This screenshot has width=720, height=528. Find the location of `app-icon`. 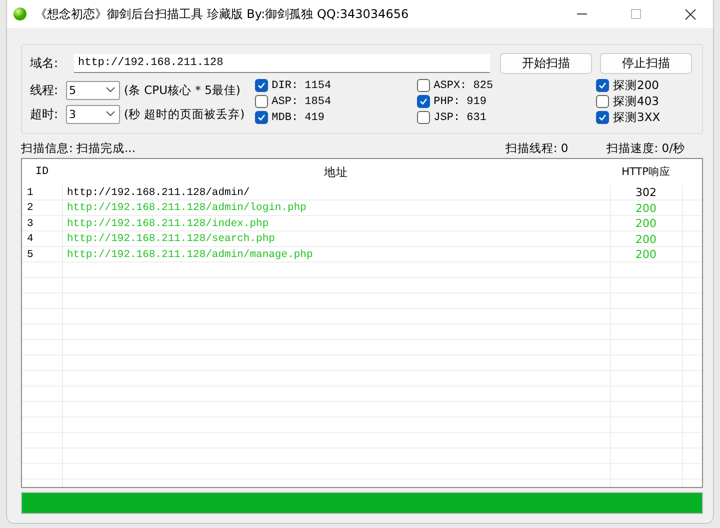

app-icon is located at coordinates (20, 14).